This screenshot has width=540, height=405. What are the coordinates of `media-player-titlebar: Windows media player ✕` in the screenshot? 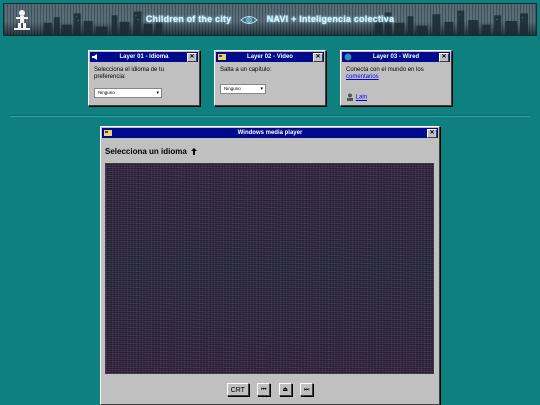 It's located at (270, 133).